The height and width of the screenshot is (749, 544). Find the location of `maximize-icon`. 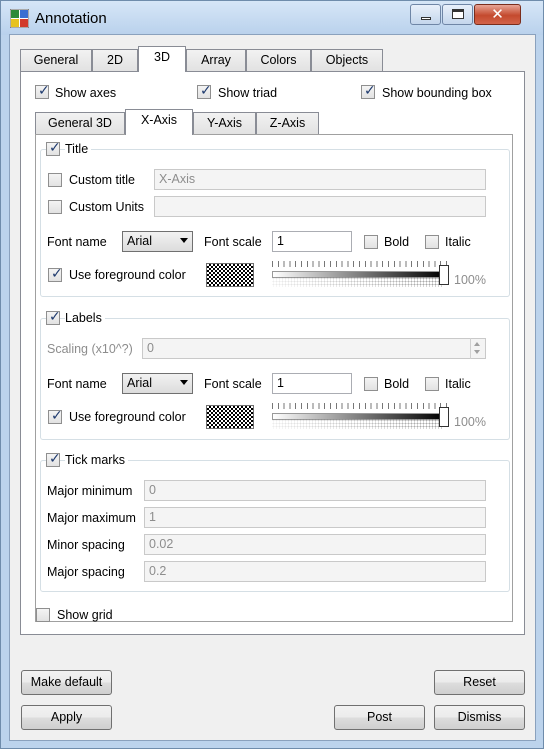

maximize-icon is located at coordinates (458, 14).